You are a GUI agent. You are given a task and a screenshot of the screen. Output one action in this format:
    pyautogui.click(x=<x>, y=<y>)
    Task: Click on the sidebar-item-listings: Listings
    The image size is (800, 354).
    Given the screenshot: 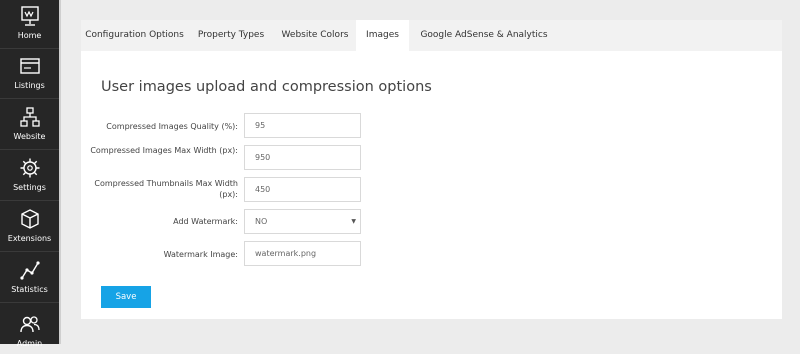 What is the action you would take?
    pyautogui.click(x=29, y=74)
    